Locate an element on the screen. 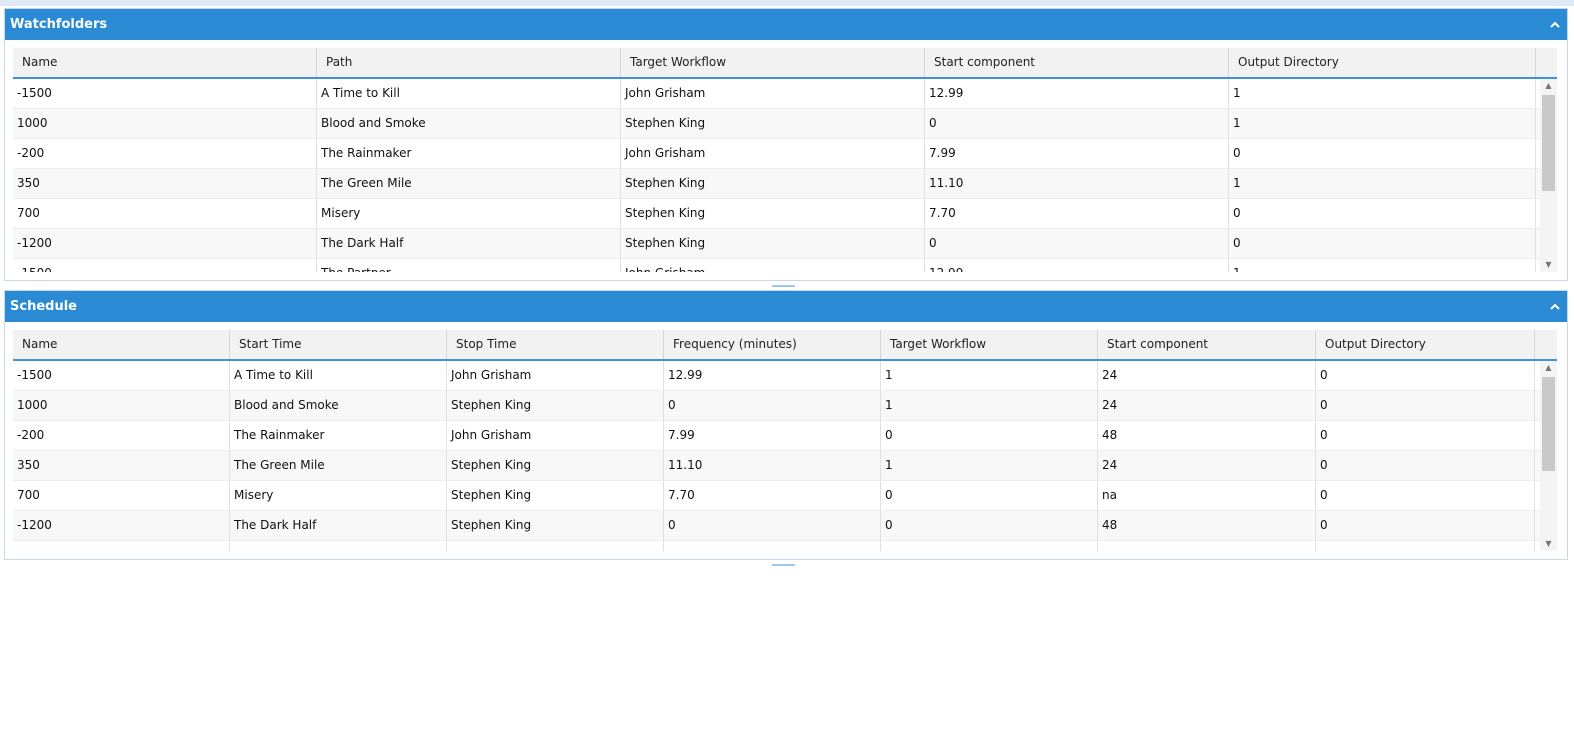 The height and width of the screenshot is (731, 1574). cell-start-component: 24 is located at coordinates (1207, 375).